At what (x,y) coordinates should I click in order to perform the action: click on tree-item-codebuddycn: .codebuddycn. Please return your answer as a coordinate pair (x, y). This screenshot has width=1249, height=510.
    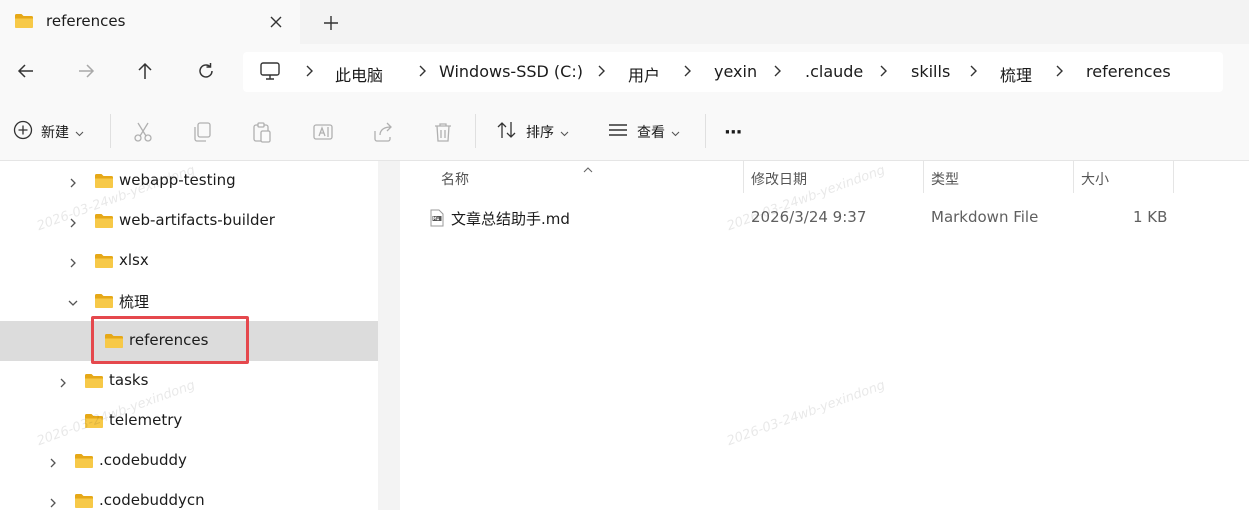
    Looking at the image, I should click on (189, 495).